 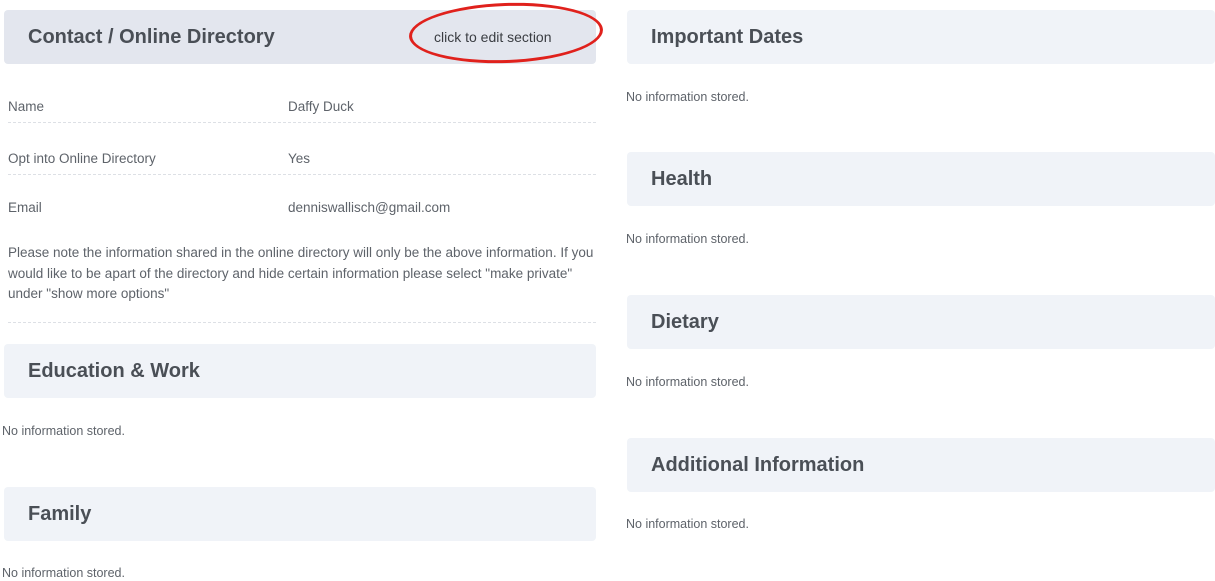 What do you see at coordinates (300, 371) in the screenshot?
I see `education-section-header: Education & Work` at bounding box center [300, 371].